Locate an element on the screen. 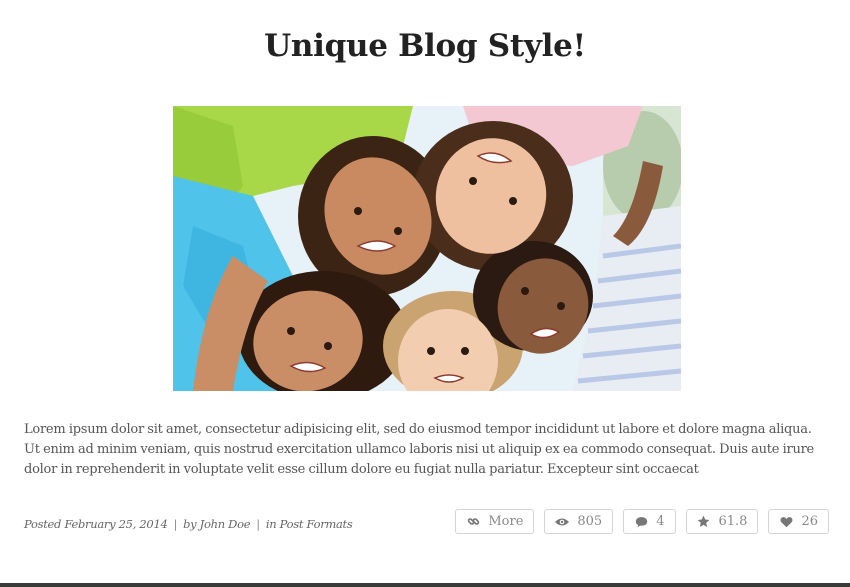  post-title: Unique Blog Style! is located at coordinates (425, 46).